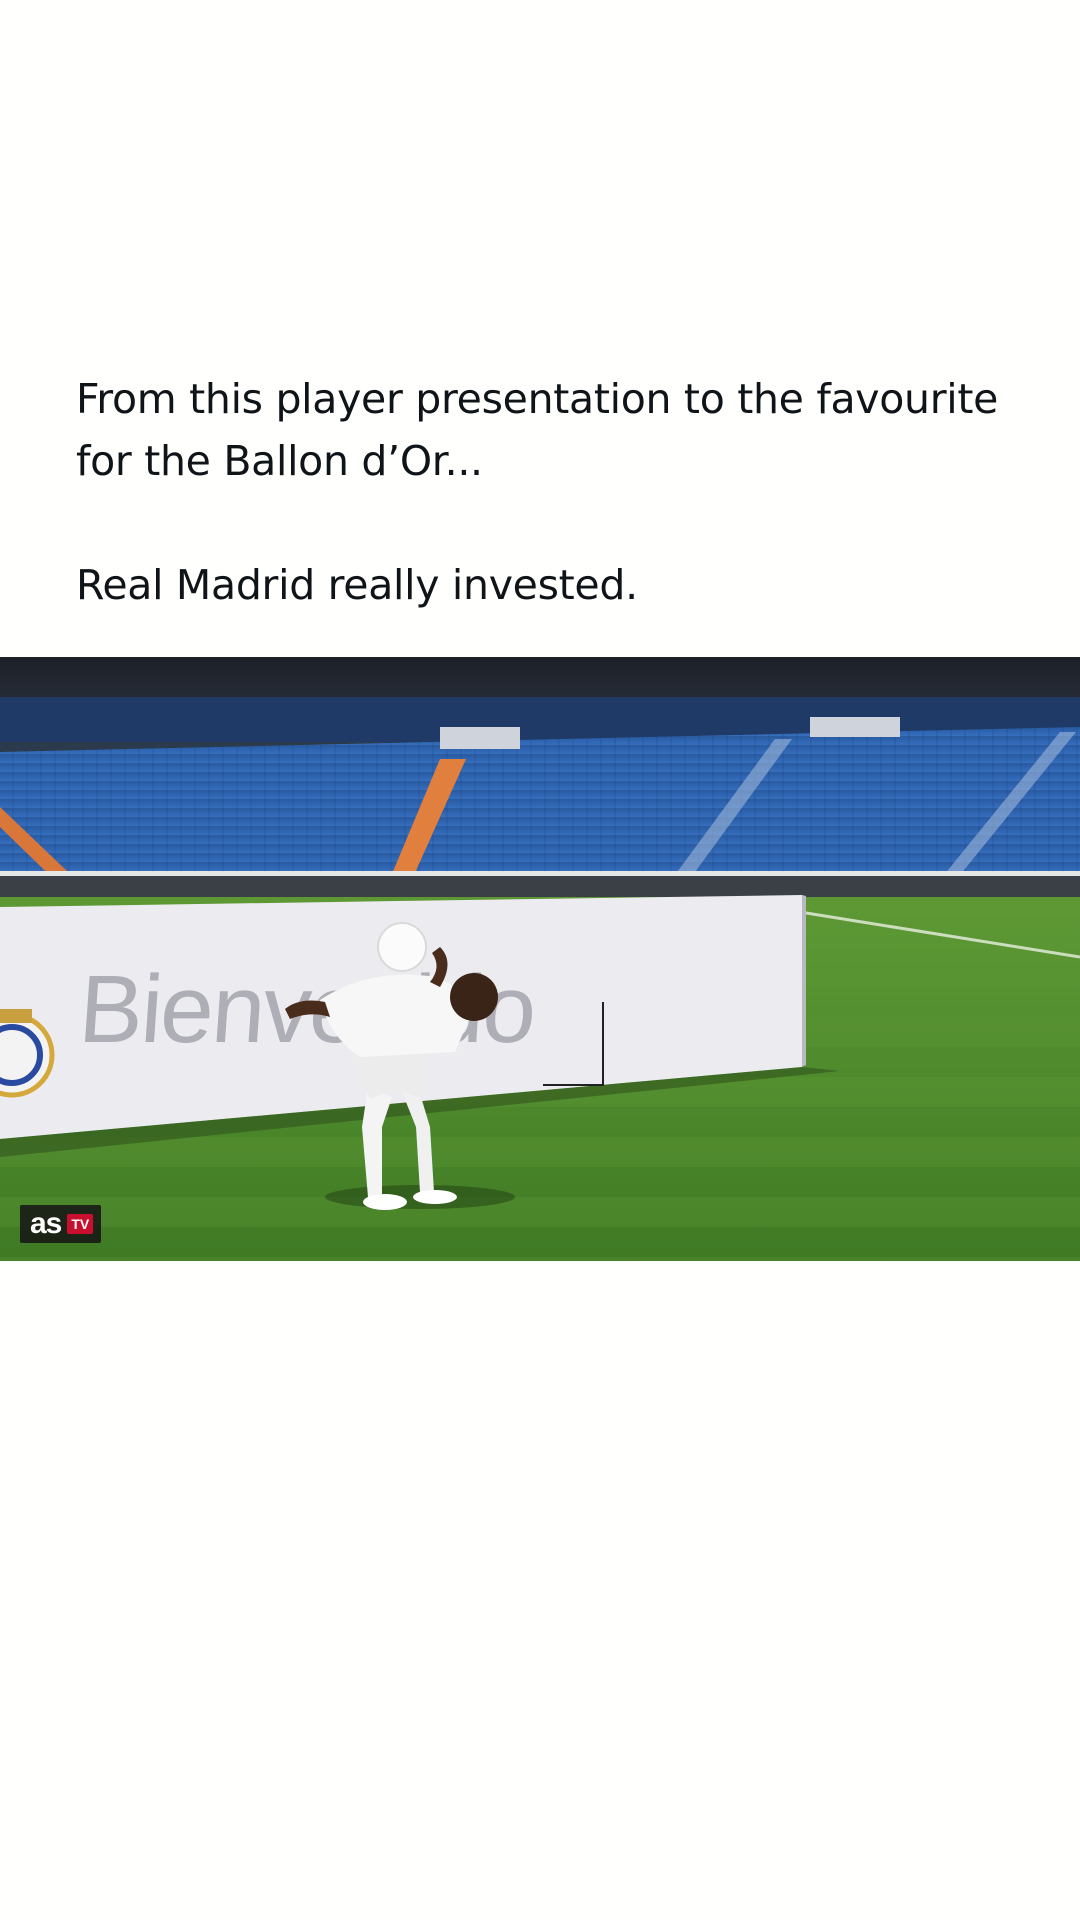  What do you see at coordinates (540, 811) in the screenshot?
I see `stadium-seats` at bounding box center [540, 811].